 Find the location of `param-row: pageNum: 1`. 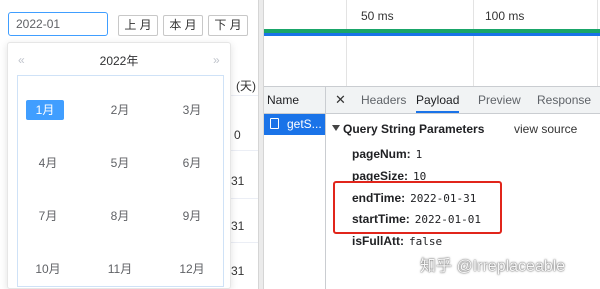

param-row: pageNum: 1 is located at coordinates (387, 154).